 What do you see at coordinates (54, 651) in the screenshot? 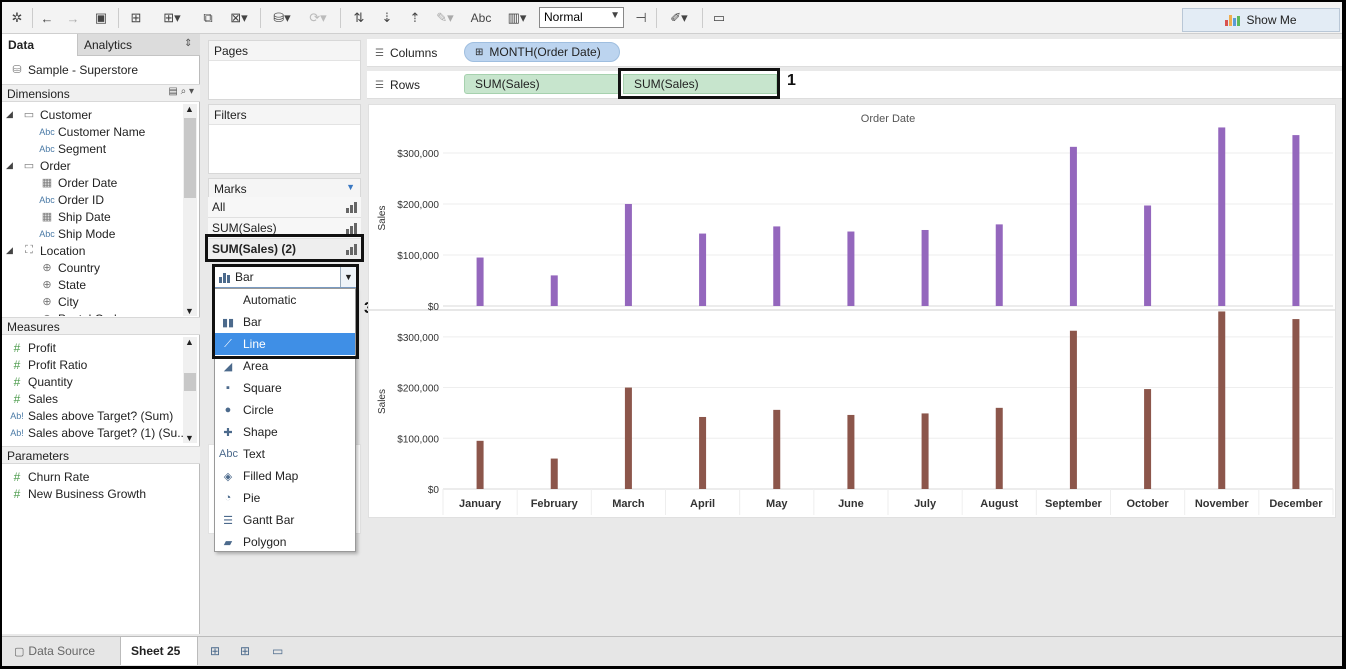
I see `tab-data-source: ▢ Data Source` at bounding box center [54, 651].